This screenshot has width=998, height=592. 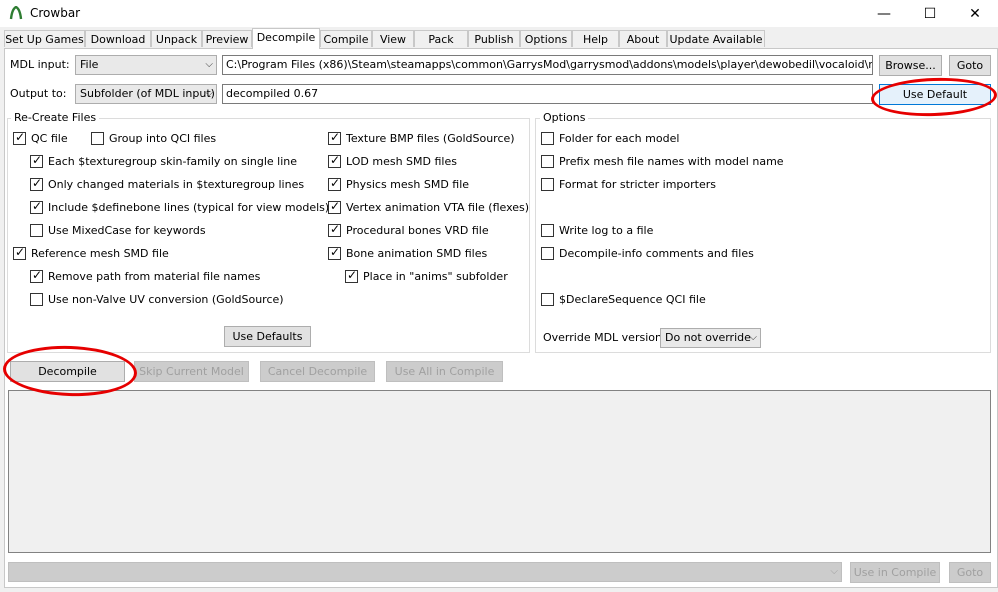 I want to click on output-to-mode-select: Subfolder (of MDL input) ⌵, so click(x=146, y=94).